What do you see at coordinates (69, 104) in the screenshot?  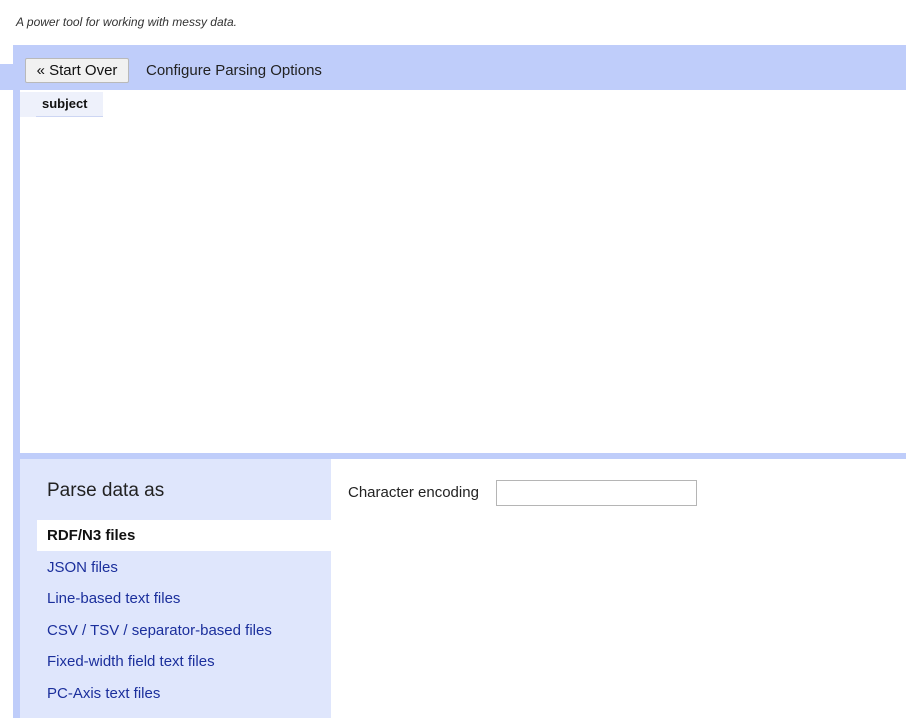 I see `column-header-subject: subject` at bounding box center [69, 104].